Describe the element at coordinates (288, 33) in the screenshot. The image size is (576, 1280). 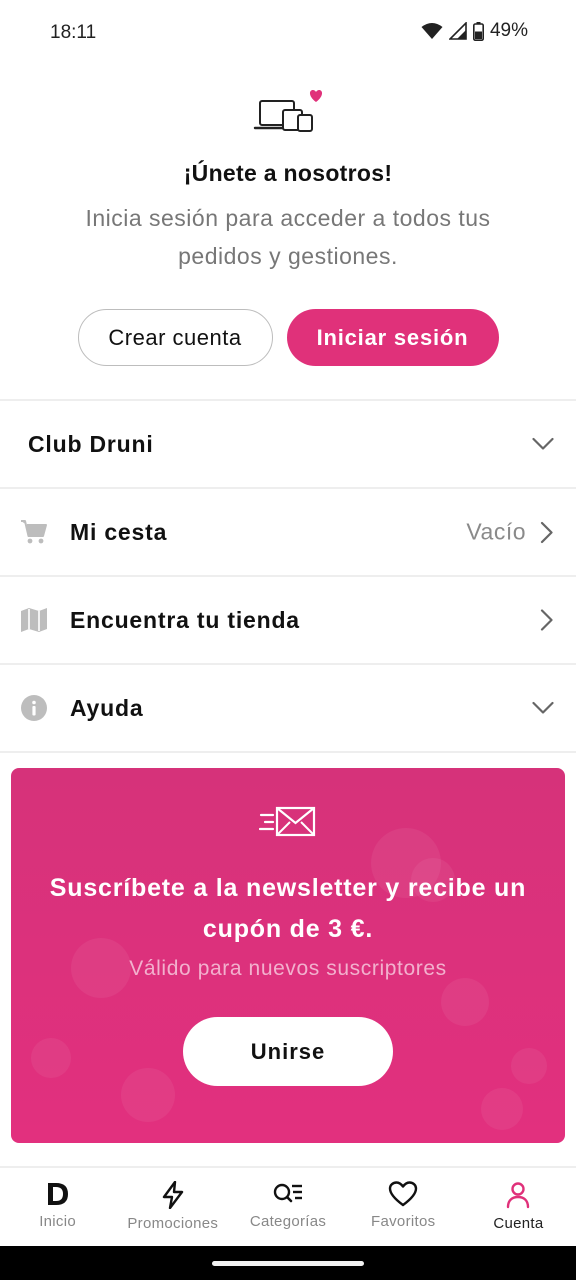
I see `status-bar: 18:11 49%` at that location.